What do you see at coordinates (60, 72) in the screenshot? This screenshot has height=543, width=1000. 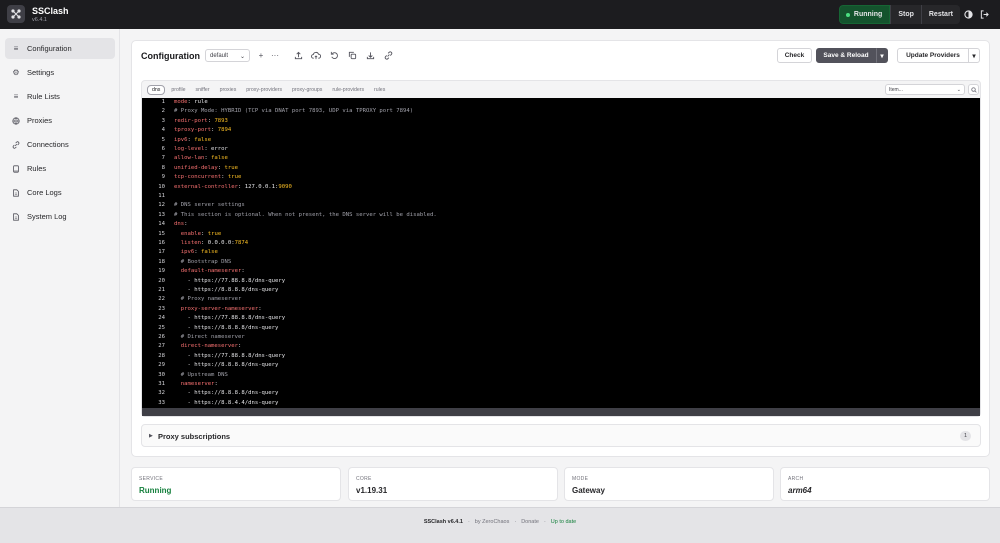 I see `sidebar-item-settings: ⚙ Settings` at bounding box center [60, 72].